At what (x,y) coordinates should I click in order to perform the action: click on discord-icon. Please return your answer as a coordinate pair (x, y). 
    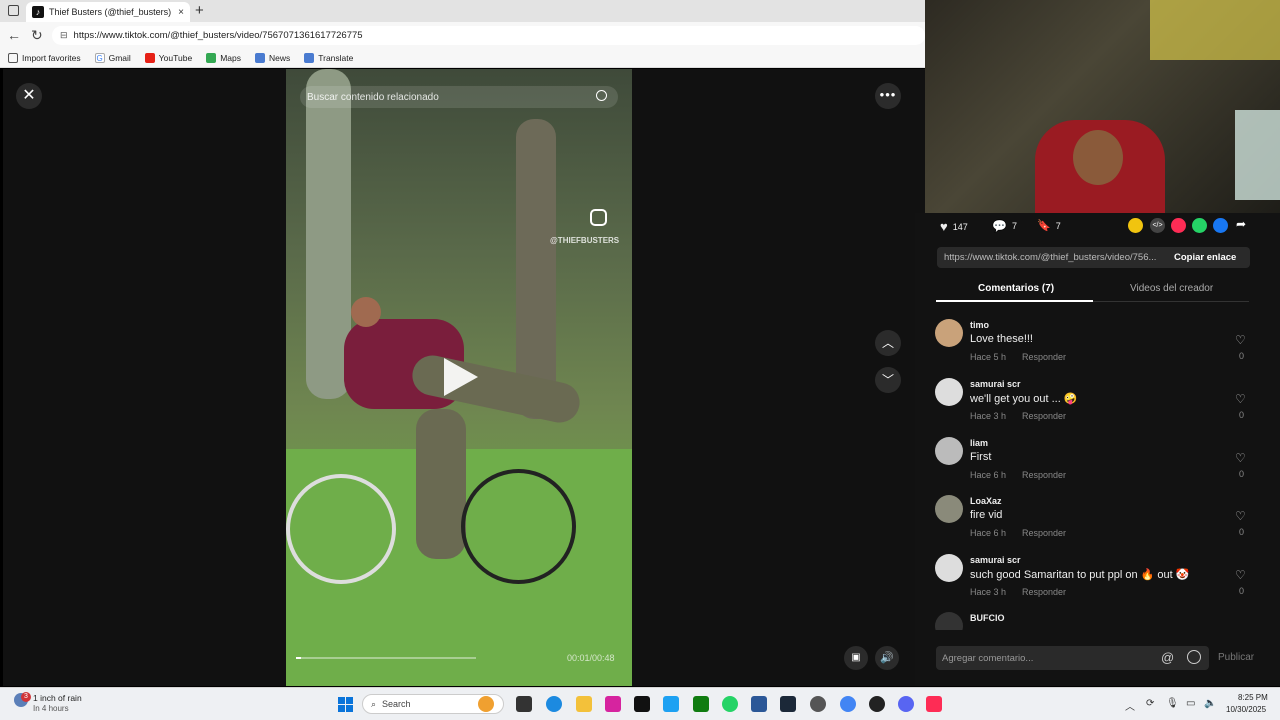
    Looking at the image, I should click on (906, 704).